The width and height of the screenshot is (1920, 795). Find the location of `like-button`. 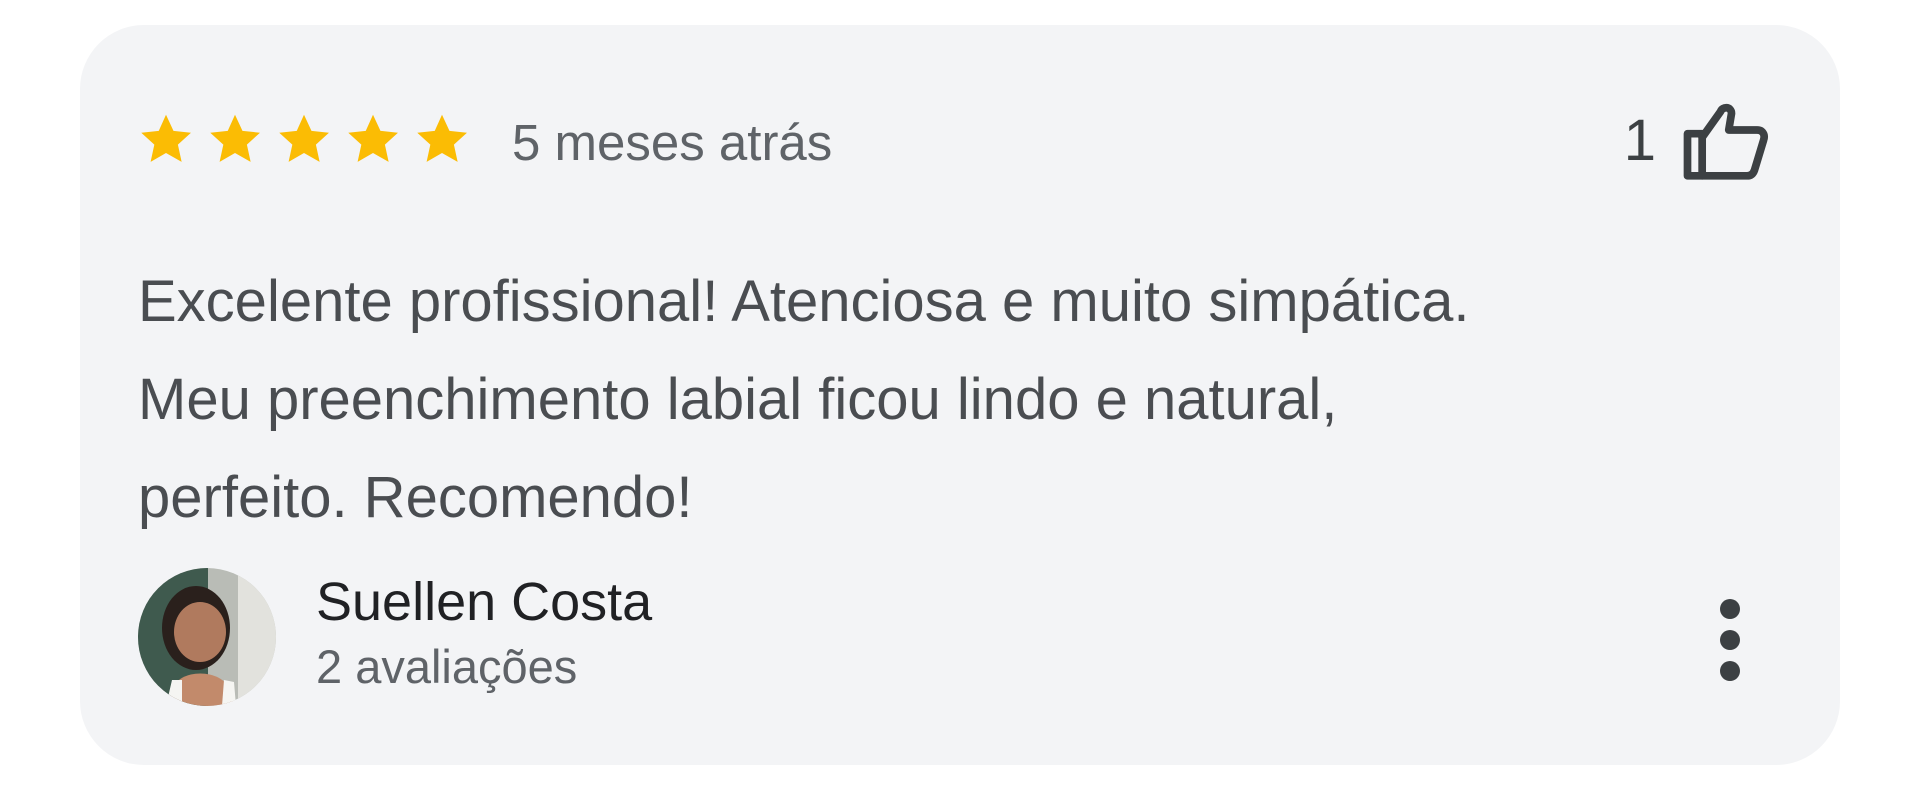

like-button is located at coordinates (1726, 141).